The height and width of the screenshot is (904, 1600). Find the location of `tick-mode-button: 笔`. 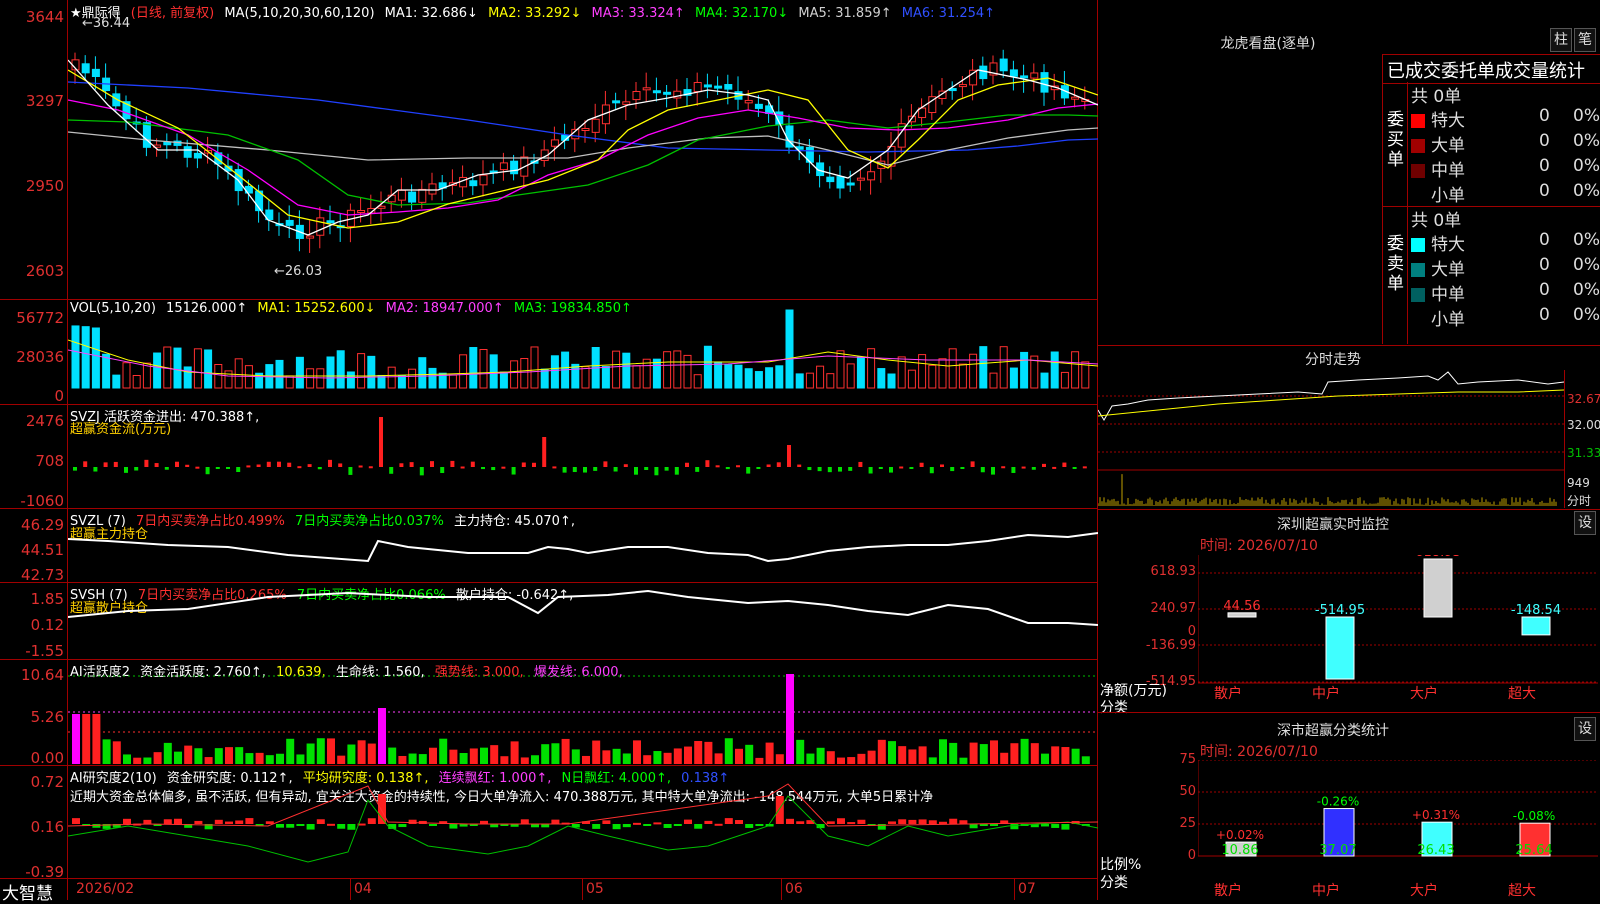

tick-mode-button: 笔 is located at coordinates (1585, 40).